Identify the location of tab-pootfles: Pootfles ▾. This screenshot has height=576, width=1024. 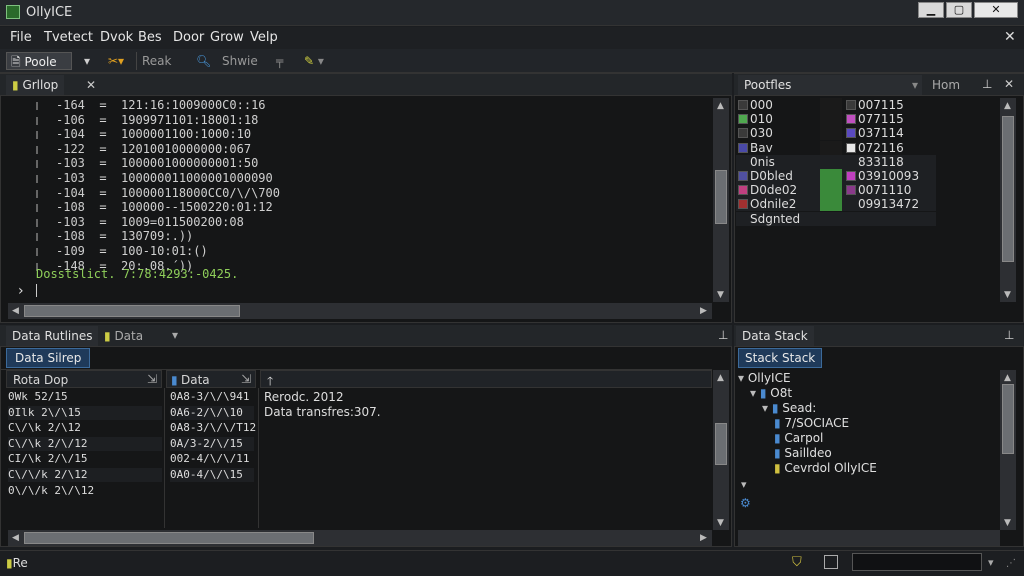
(830, 85).